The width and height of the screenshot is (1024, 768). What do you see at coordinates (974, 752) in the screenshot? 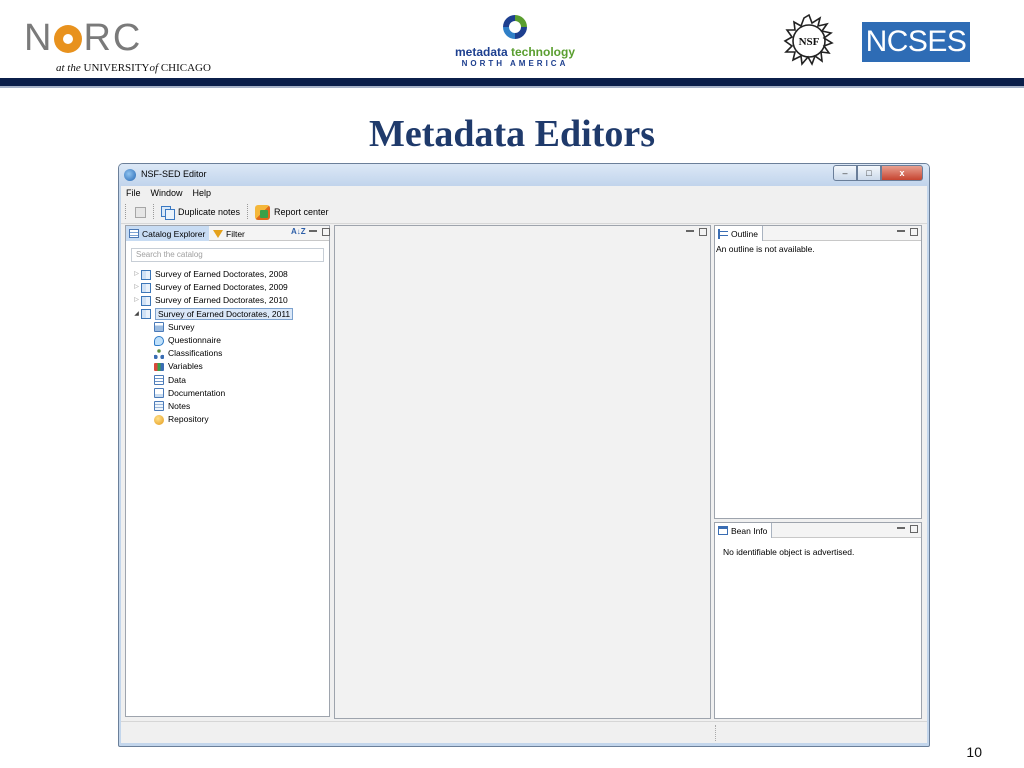
I see `page-number: 10` at bounding box center [974, 752].